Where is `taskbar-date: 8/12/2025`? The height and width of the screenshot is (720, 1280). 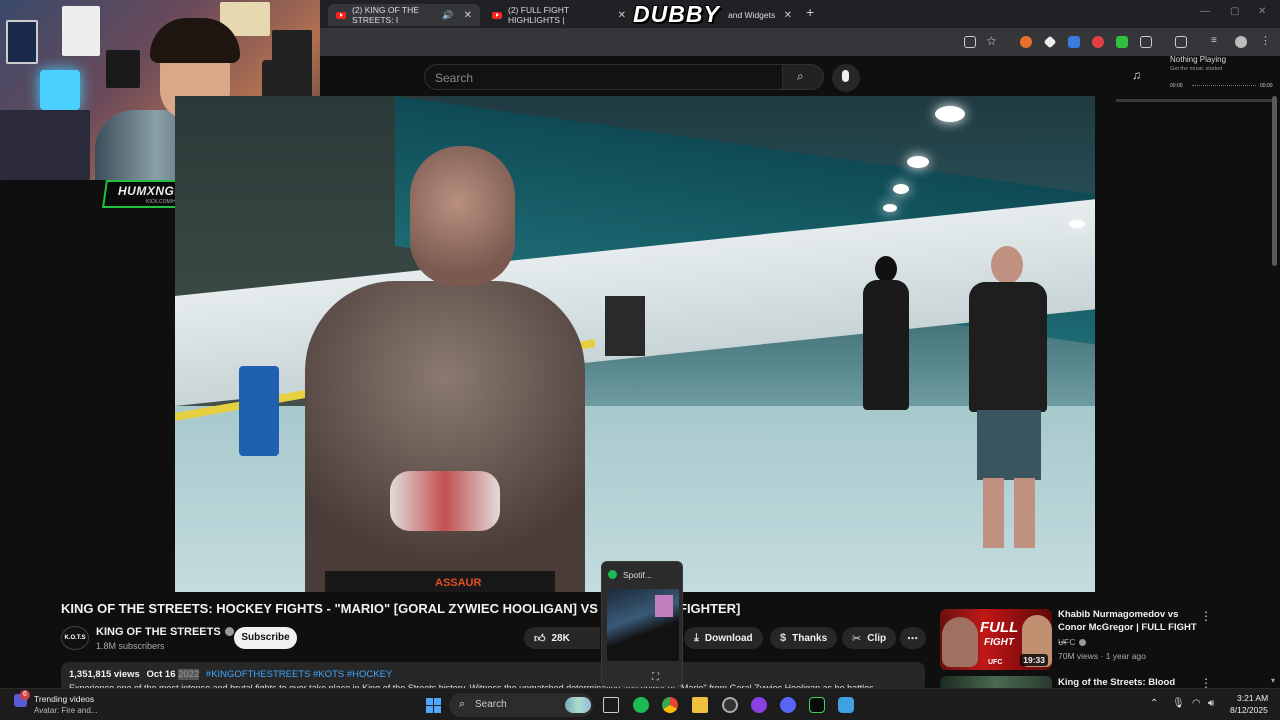 taskbar-date: 8/12/2025 is located at coordinates (1249, 710).